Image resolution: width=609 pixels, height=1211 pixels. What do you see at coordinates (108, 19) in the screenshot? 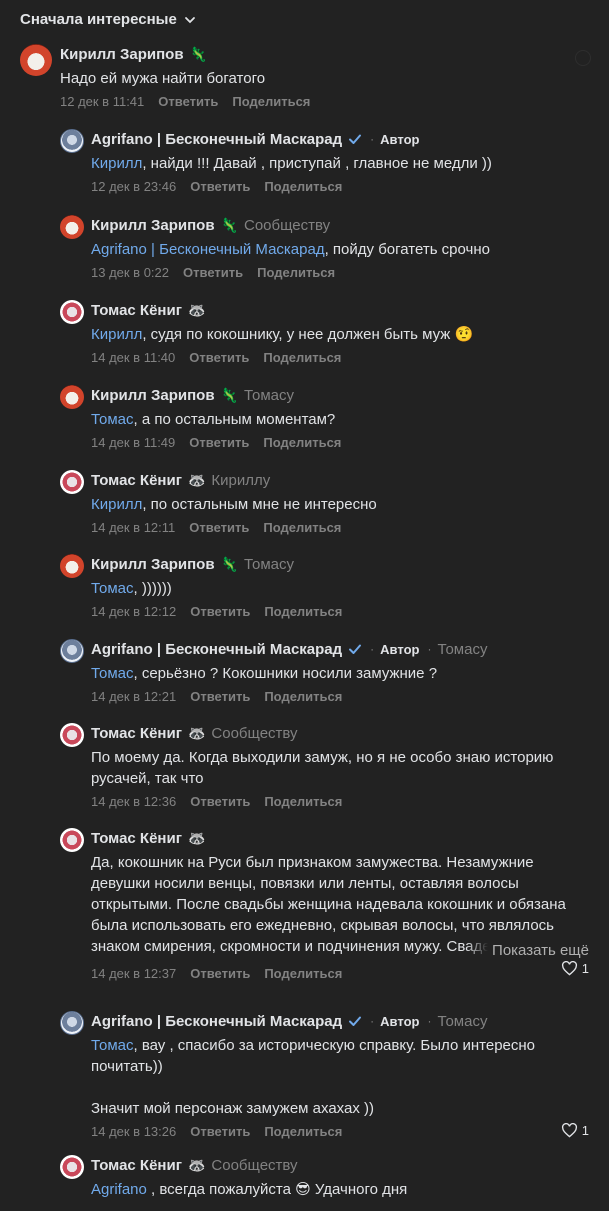
I see `sort-dropdown: Сначала интересные` at bounding box center [108, 19].